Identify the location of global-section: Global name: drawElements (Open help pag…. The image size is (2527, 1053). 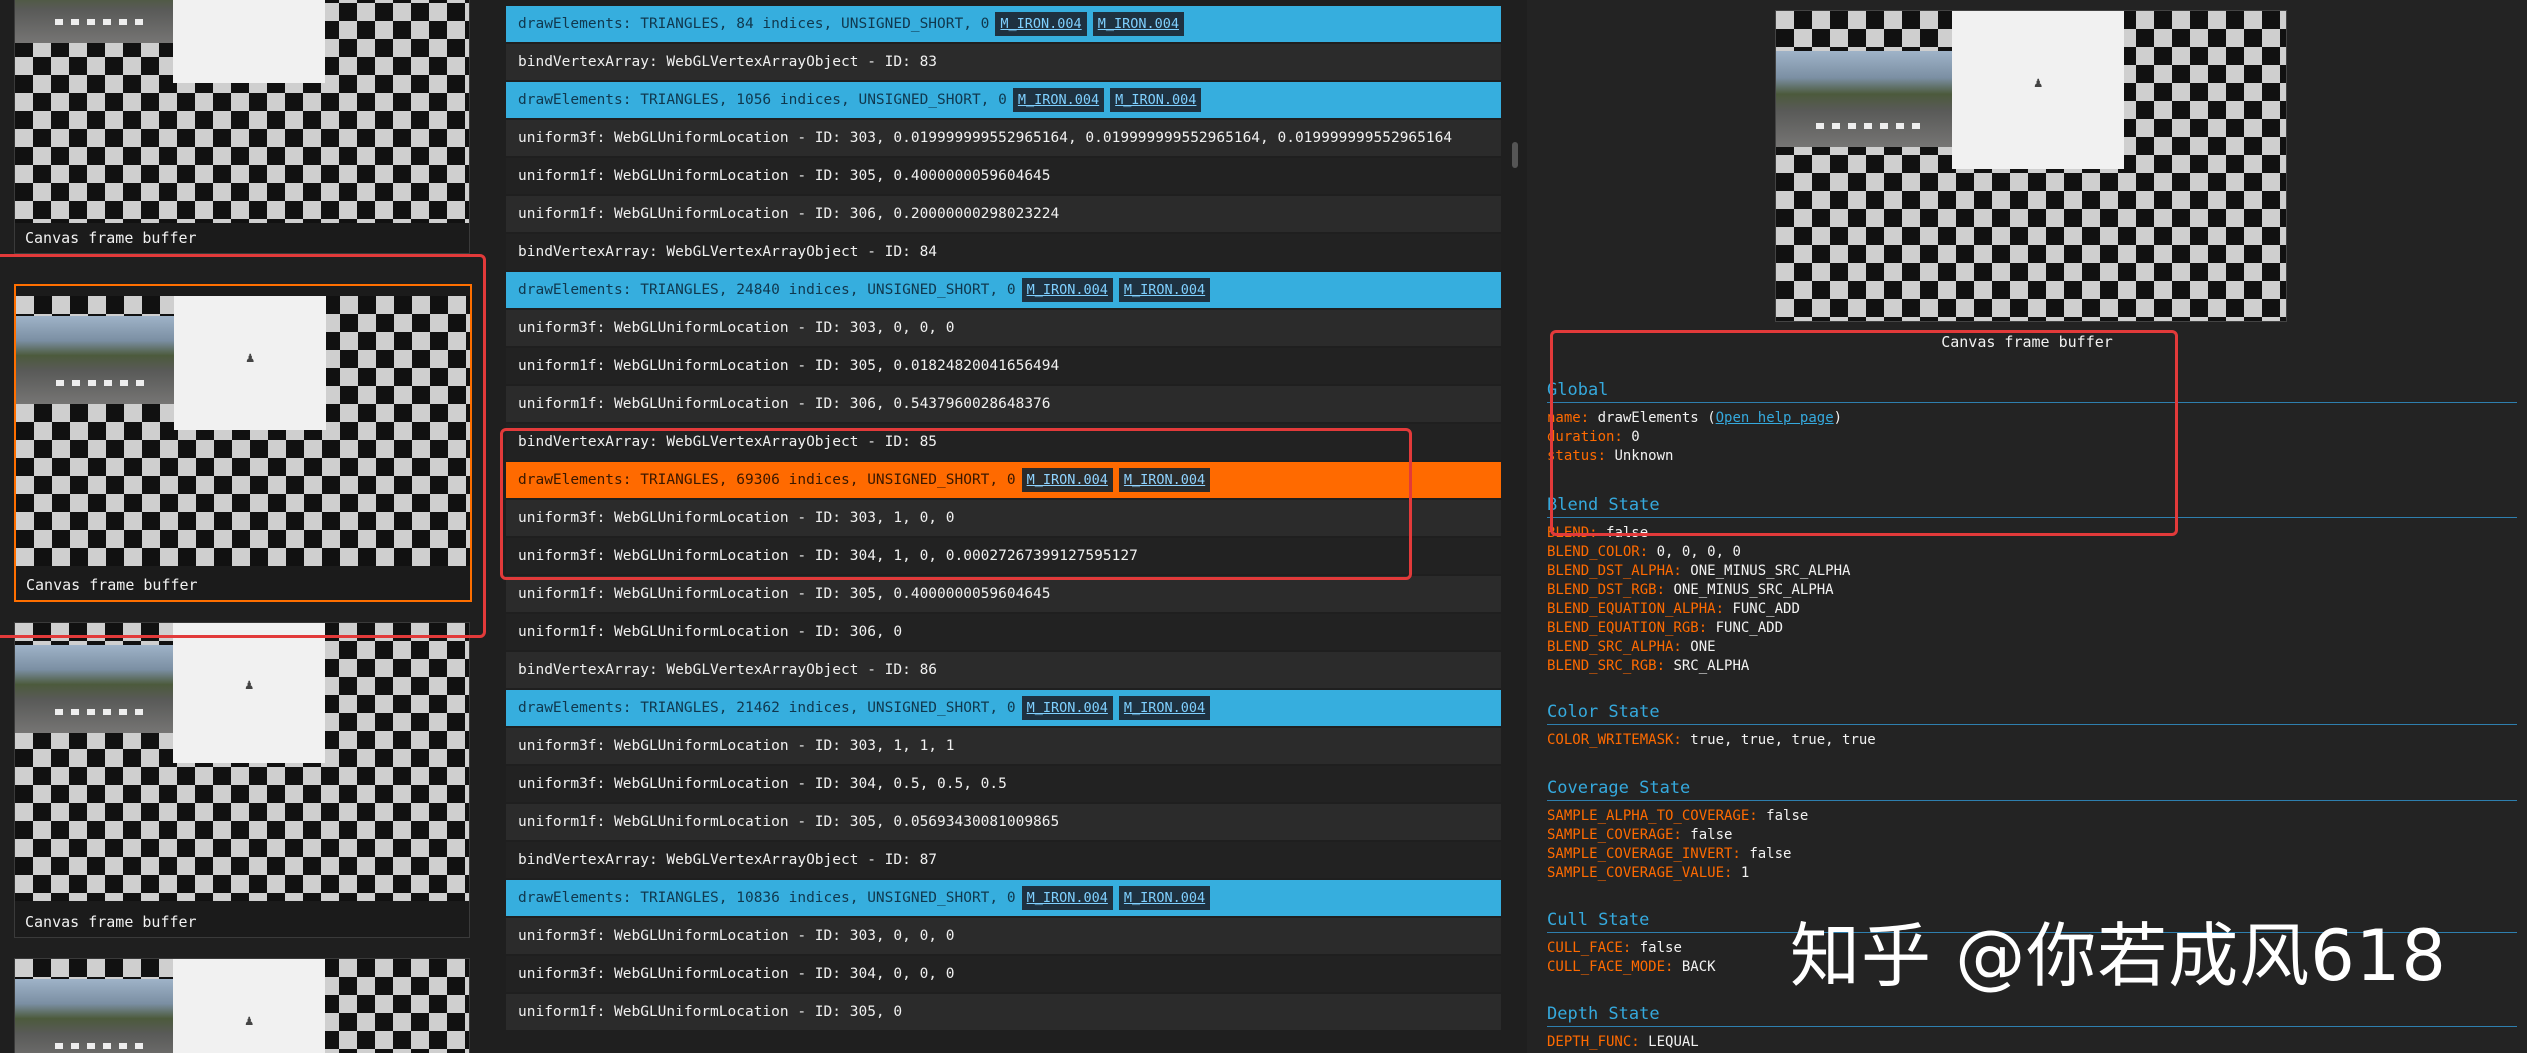
(2032, 423).